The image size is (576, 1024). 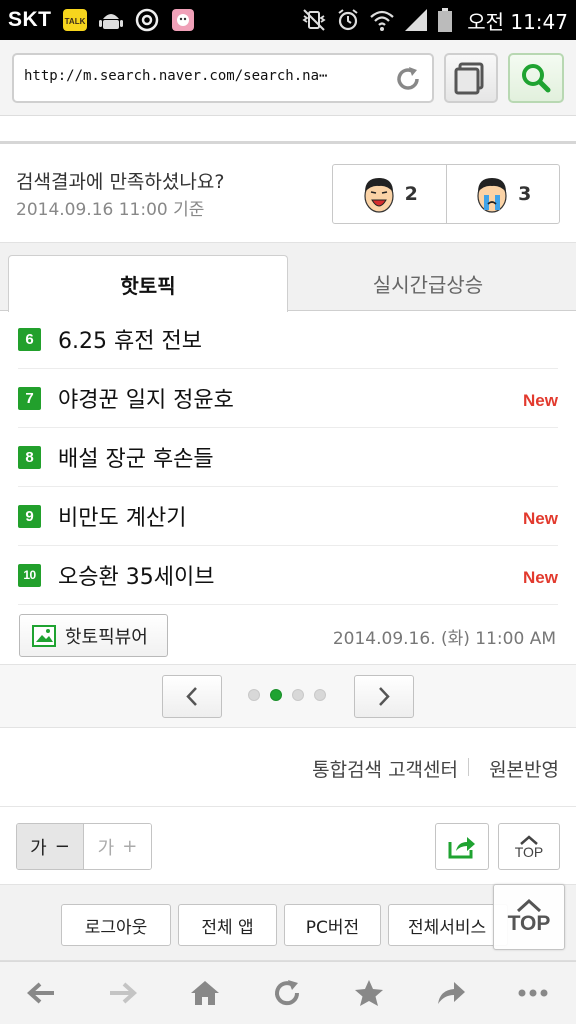 I want to click on wifi-icon, so click(x=382, y=20).